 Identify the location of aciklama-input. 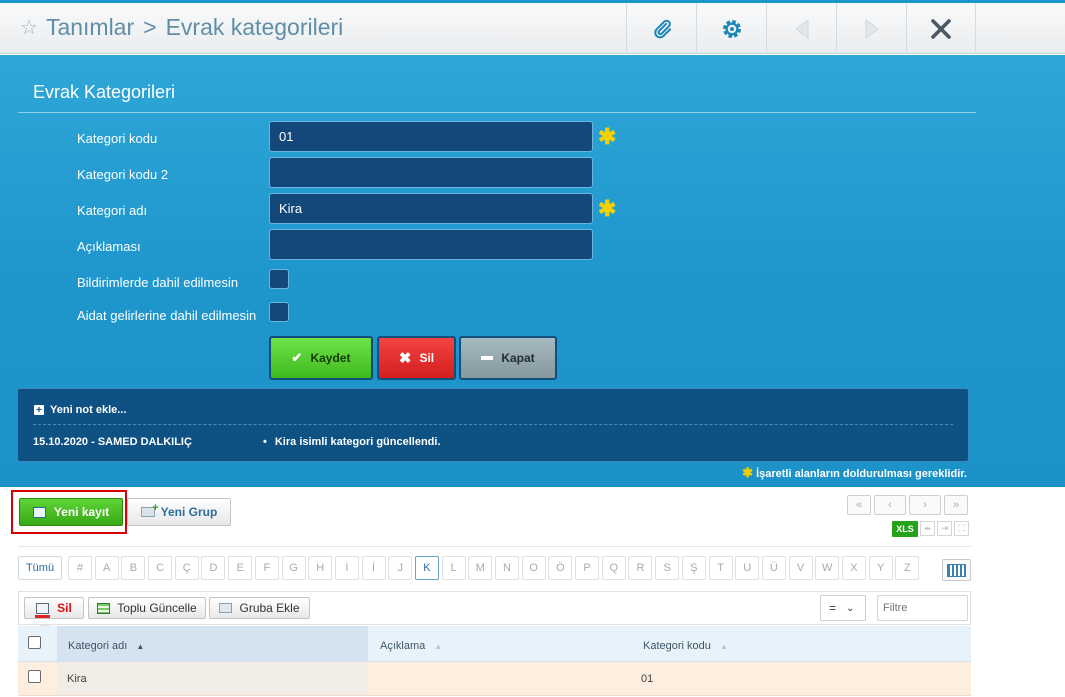
(431, 244).